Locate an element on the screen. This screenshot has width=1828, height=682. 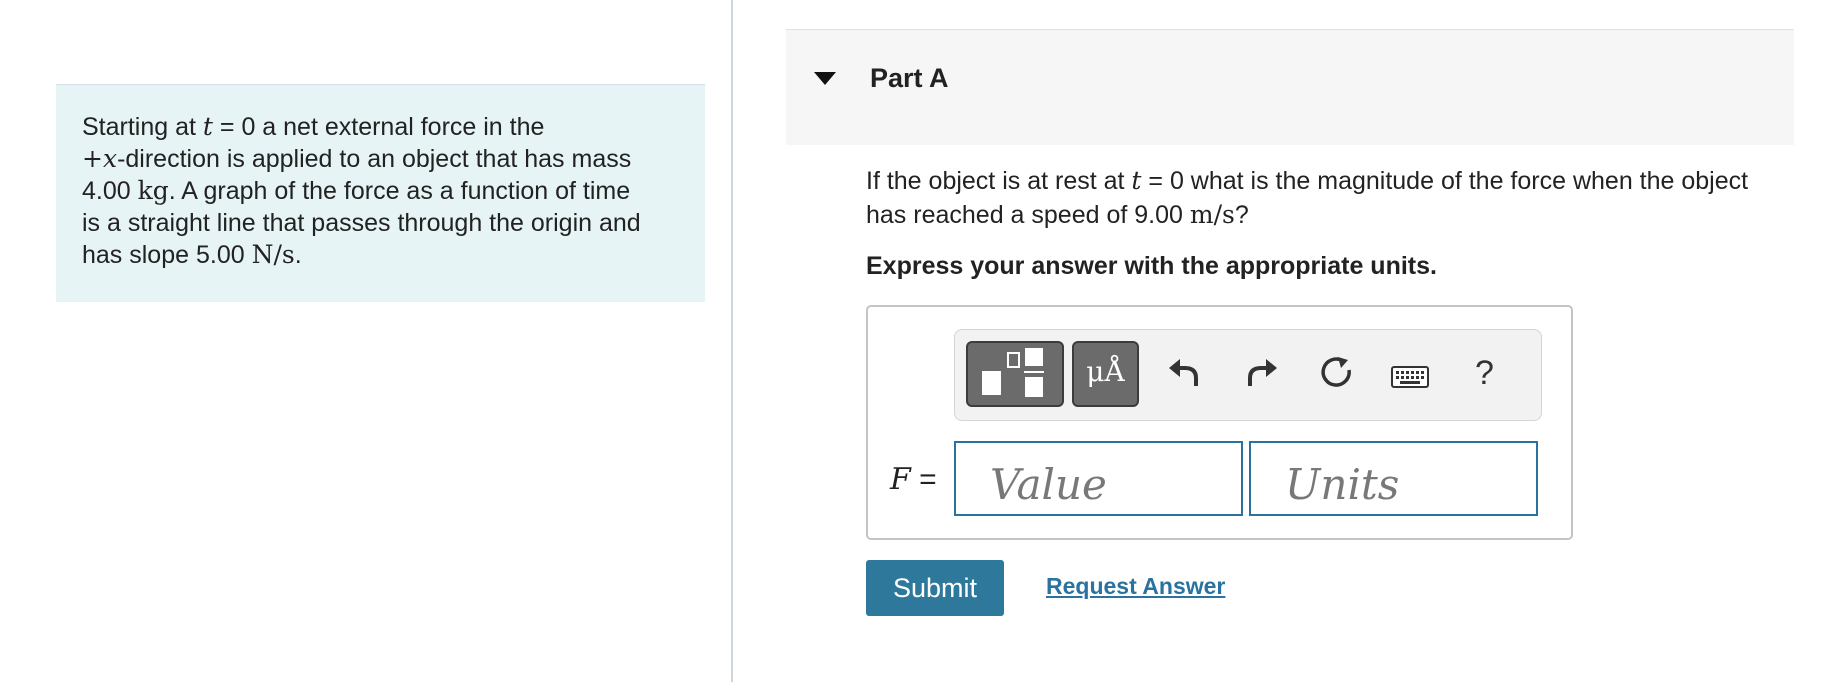
submit-button: Submit is located at coordinates (935, 588).